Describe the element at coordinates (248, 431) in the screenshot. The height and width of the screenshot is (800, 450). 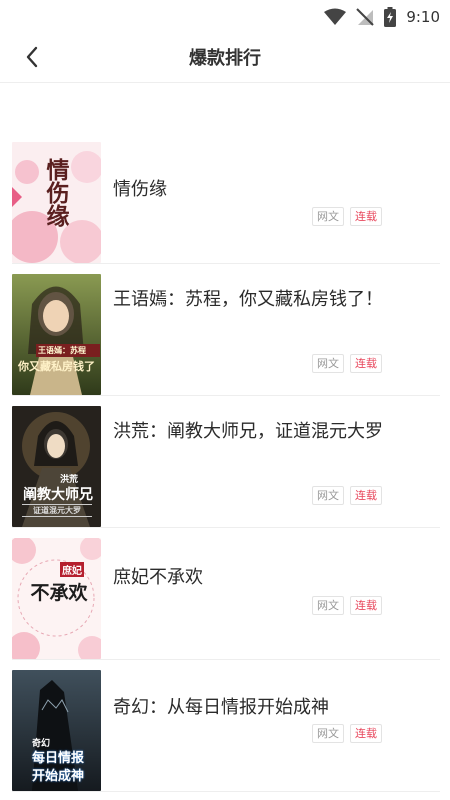
I see `book-title: 洪荒：阐教大师兄，证道混元大罗` at that location.